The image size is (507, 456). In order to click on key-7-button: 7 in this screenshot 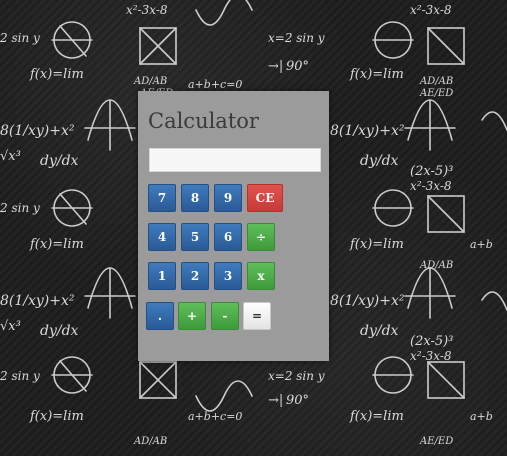, I will do `click(162, 198)`.